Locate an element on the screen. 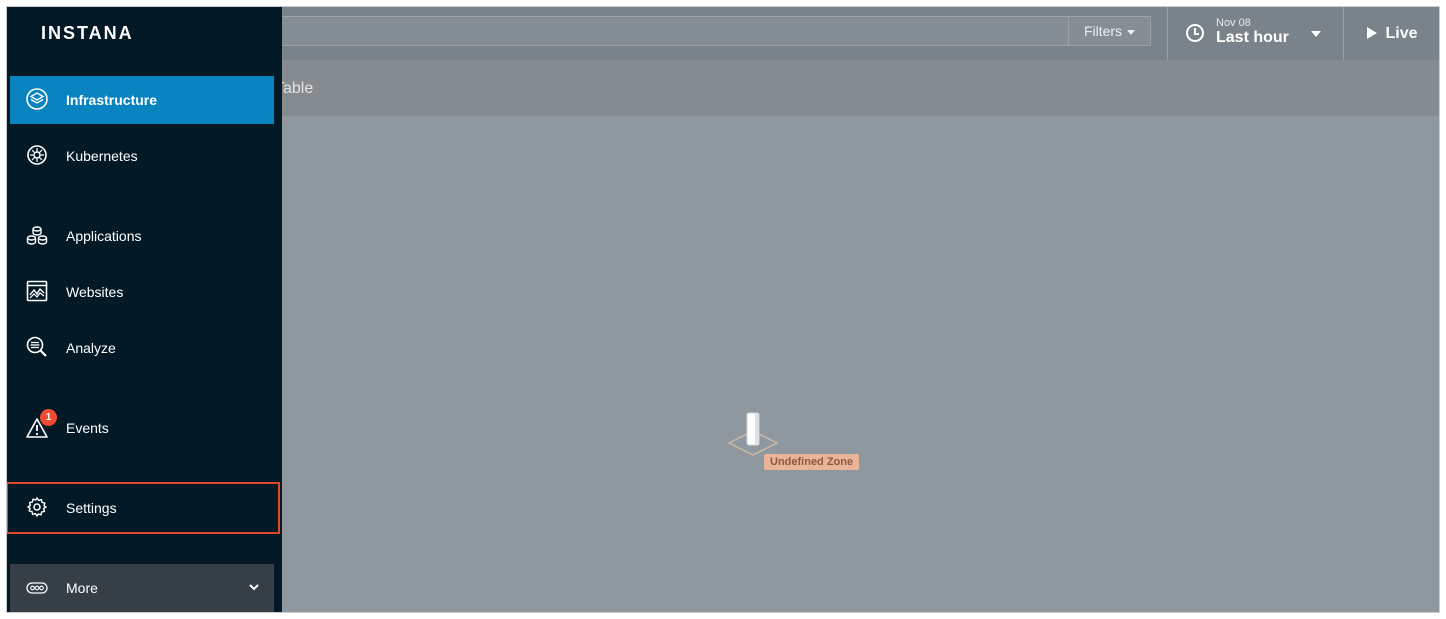  applications-icon is located at coordinates (37, 235).